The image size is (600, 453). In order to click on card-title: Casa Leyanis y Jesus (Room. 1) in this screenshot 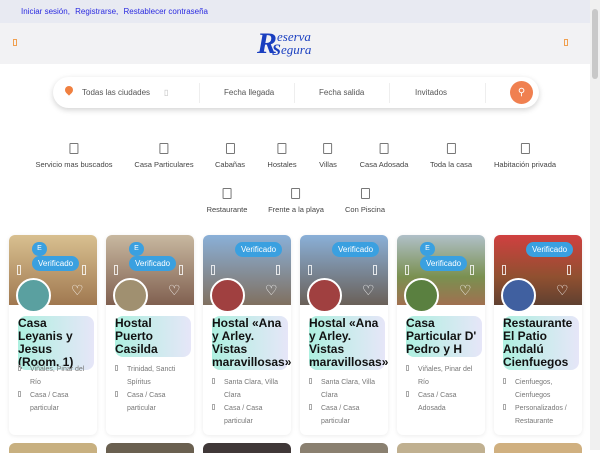, I will do `click(56, 343)`.